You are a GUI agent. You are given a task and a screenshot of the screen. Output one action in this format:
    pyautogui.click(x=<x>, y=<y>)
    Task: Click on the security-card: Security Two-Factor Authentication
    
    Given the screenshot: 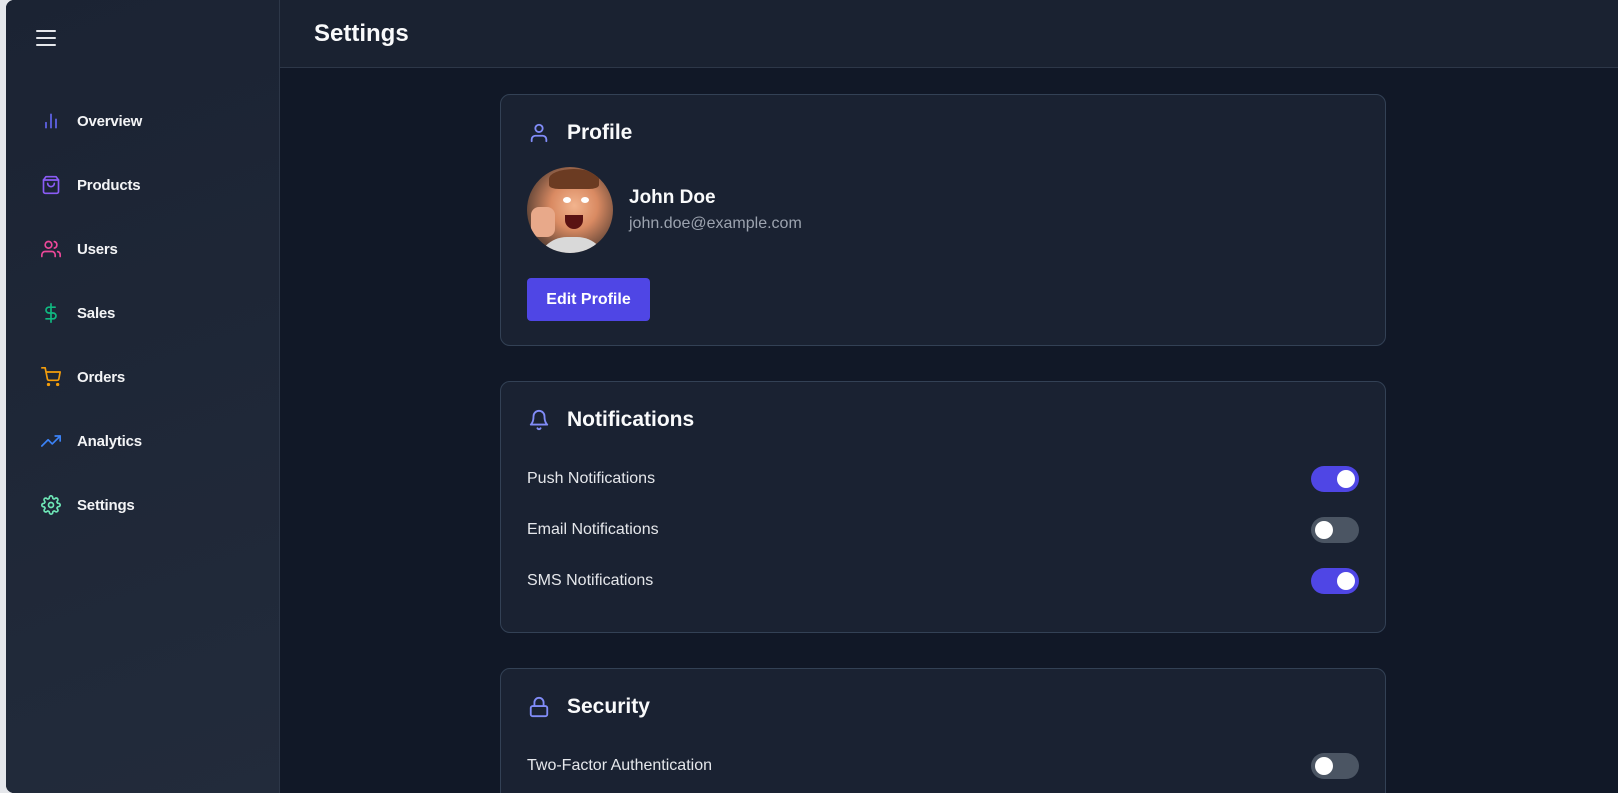 What is the action you would take?
    pyautogui.click(x=943, y=730)
    